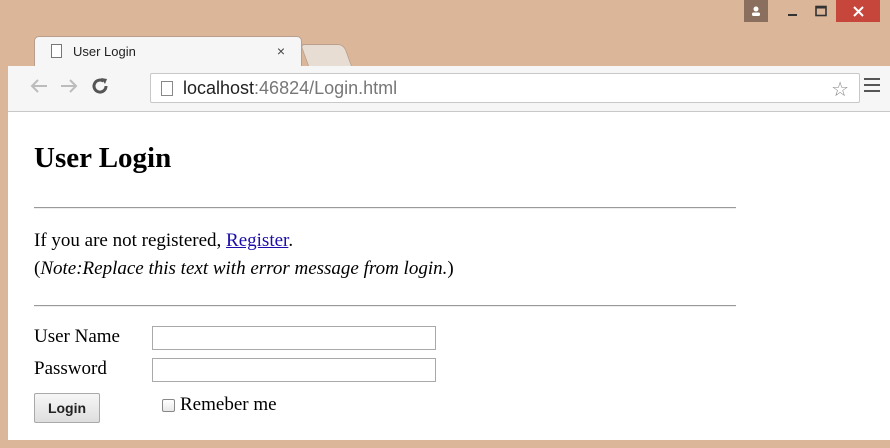 Image resolution: width=890 pixels, height=448 pixels. What do you see at coordinates (104, 51) in the screenshot?
I see `tab-title: User Login` at bounding box center [104, 51].